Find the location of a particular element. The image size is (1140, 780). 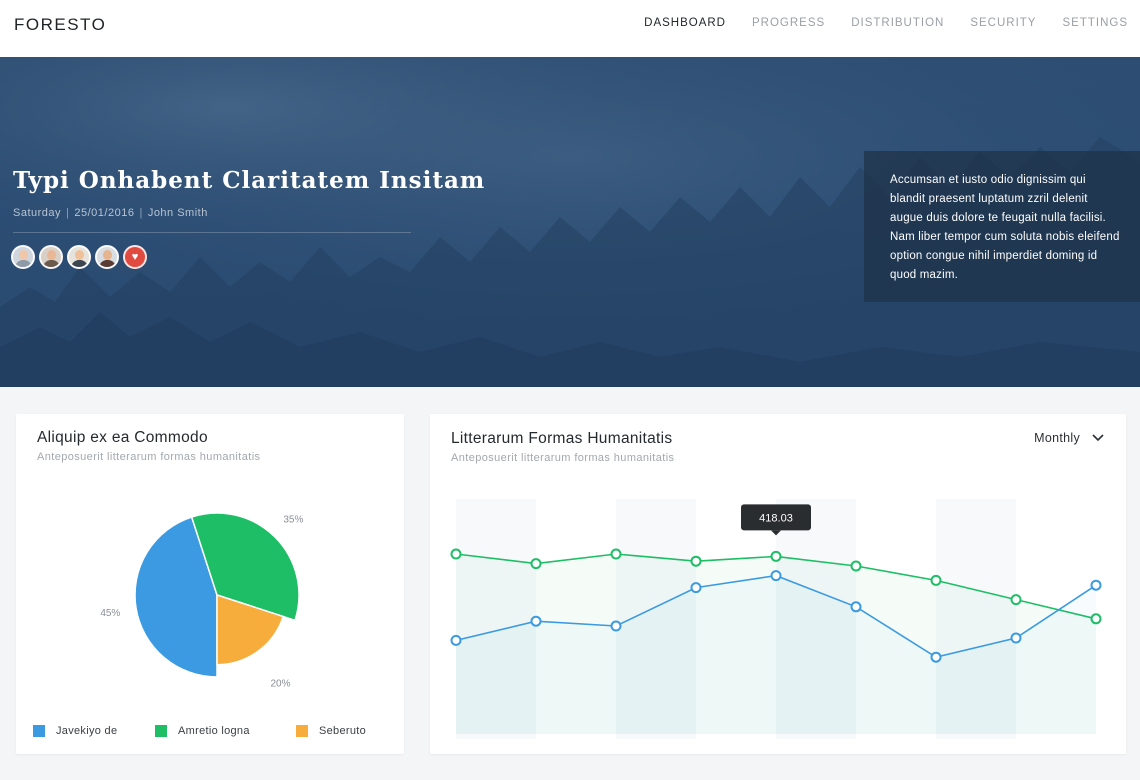

nav-settings: SETTINGS is located at coordinates (1095, 23).